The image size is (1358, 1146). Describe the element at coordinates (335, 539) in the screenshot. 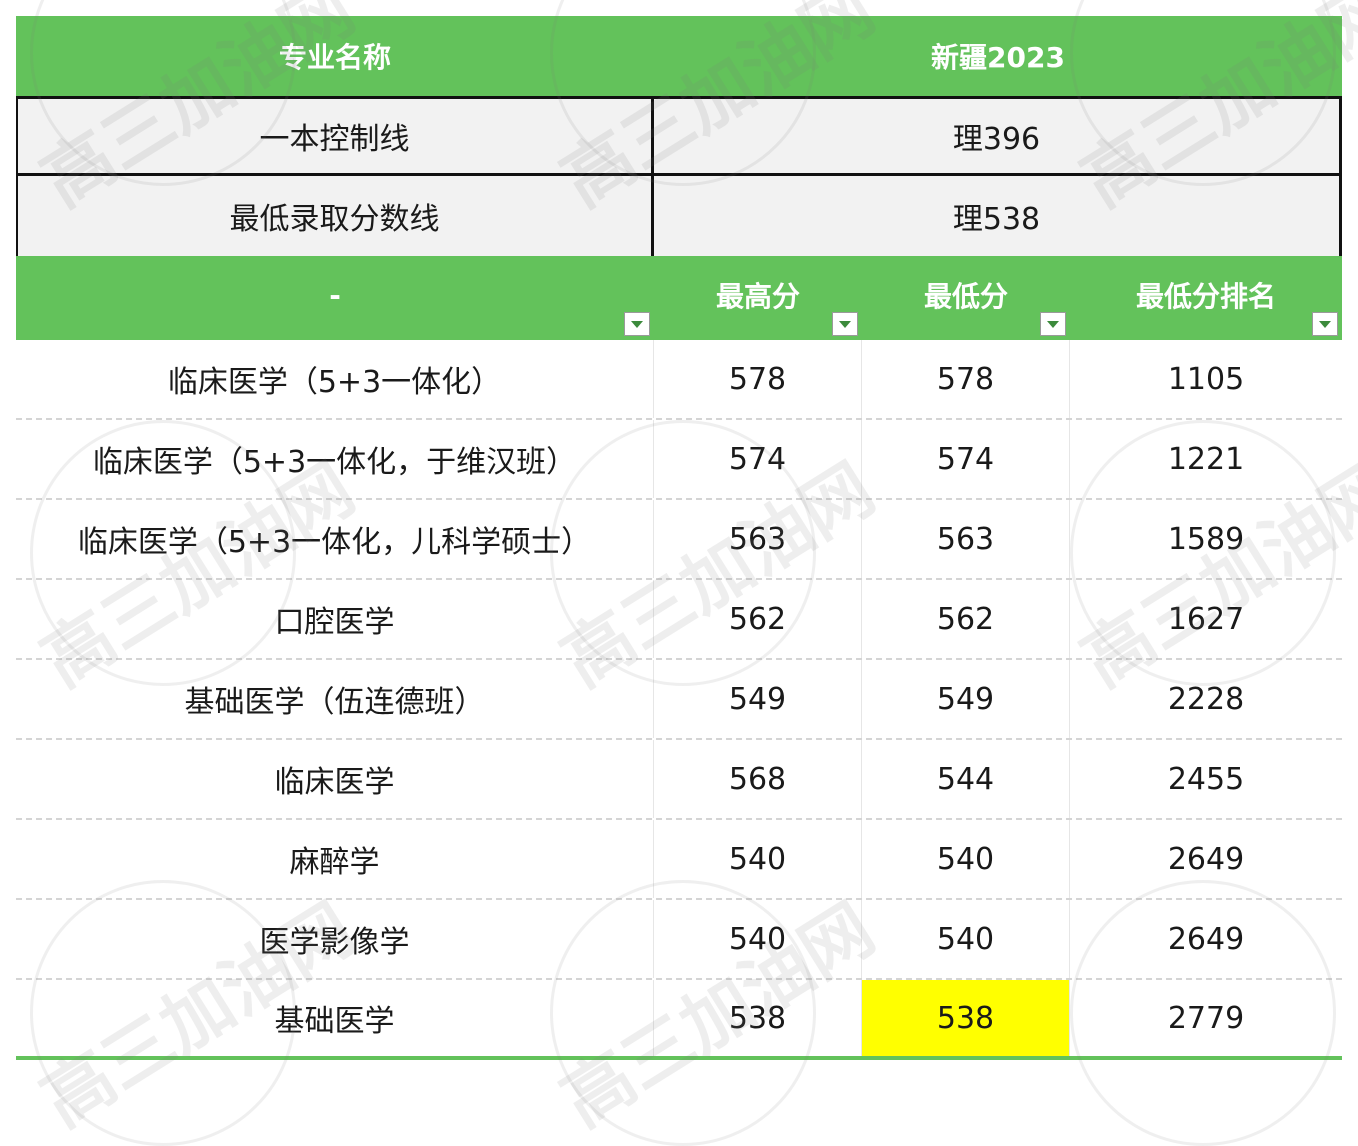

I see `cell-major: 临床医学（5+3一体化，儿科学硕士）` at that location.